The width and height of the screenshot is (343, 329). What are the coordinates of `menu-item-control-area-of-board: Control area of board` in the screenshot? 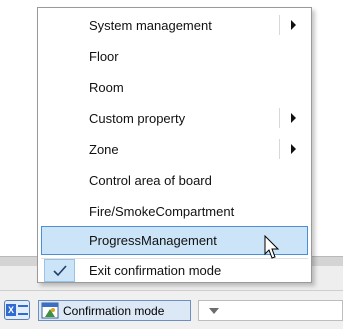 It's located at (174, 180).